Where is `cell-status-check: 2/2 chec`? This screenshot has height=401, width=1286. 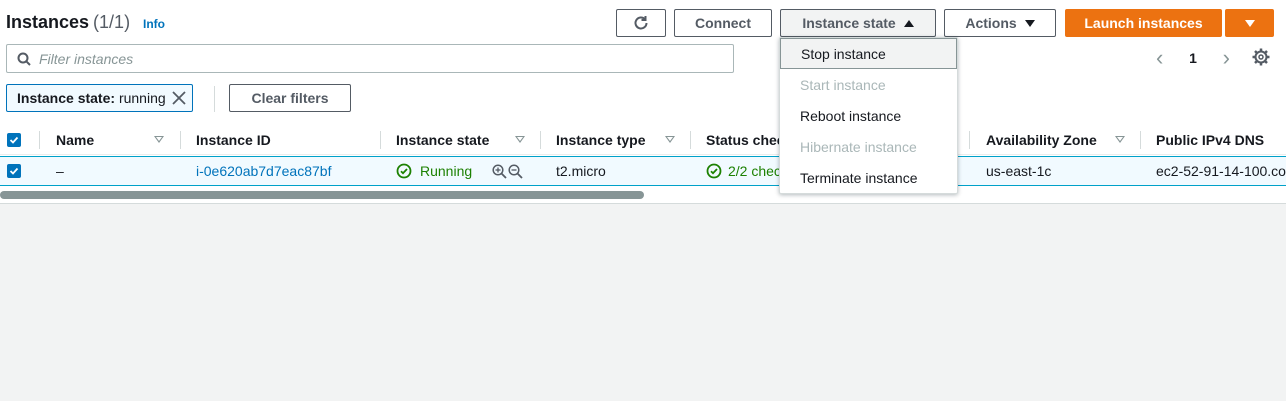
cell-status-check: 2/2 chec is located at coordinates (743, 171).